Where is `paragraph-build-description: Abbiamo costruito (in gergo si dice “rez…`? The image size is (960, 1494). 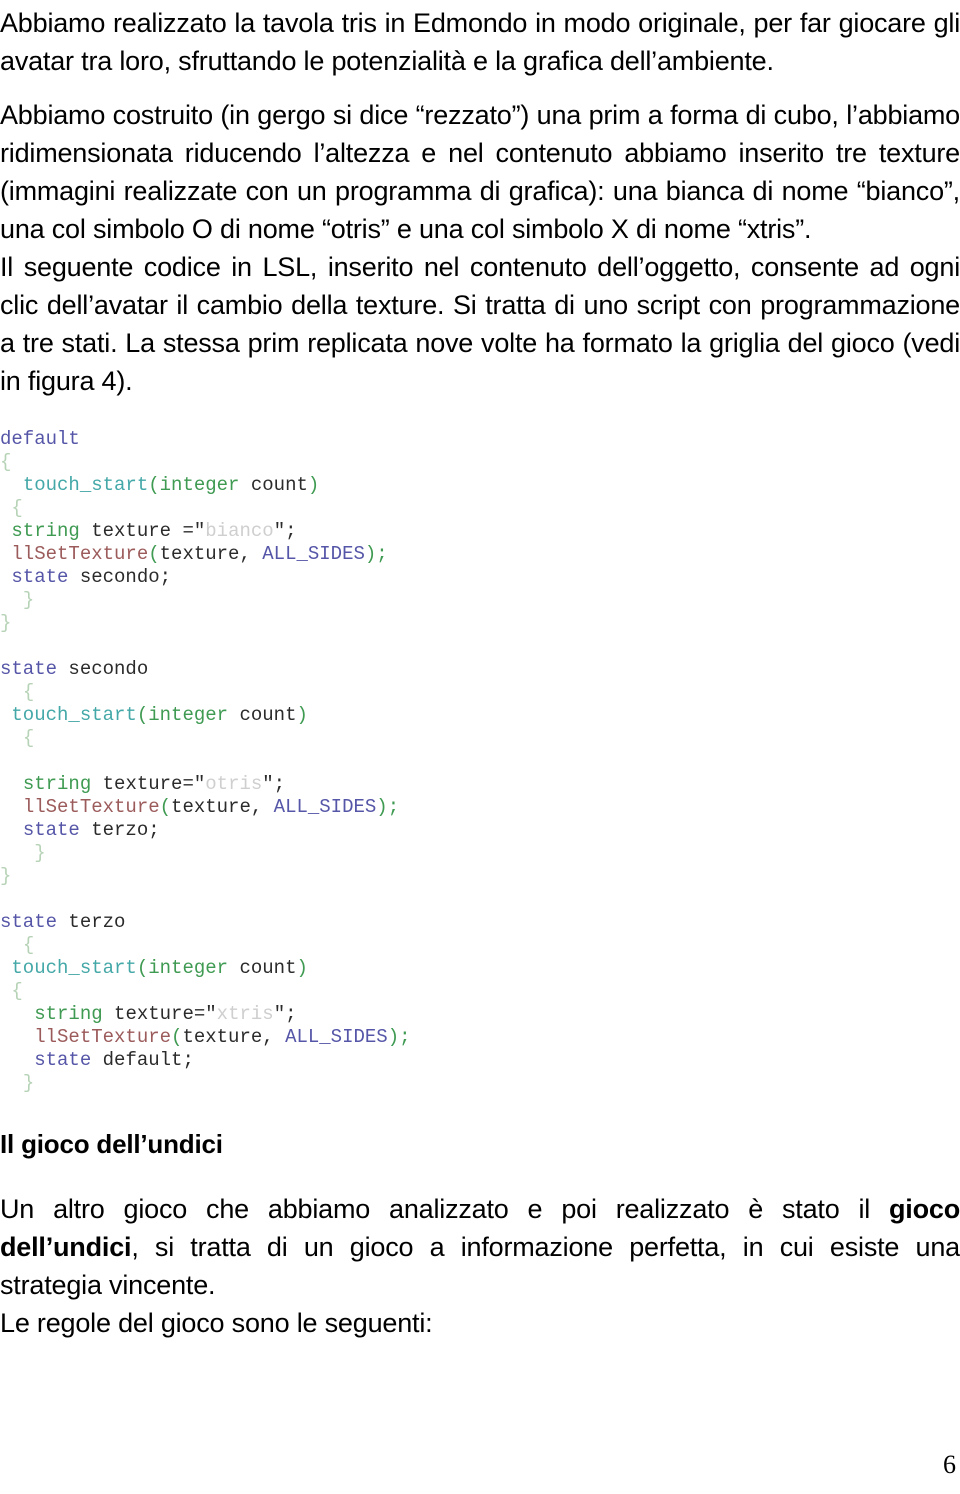
paragraph-build-description: Abbiamo costruito (in gergo si dice “rez… is located at coordinates (480, 172).